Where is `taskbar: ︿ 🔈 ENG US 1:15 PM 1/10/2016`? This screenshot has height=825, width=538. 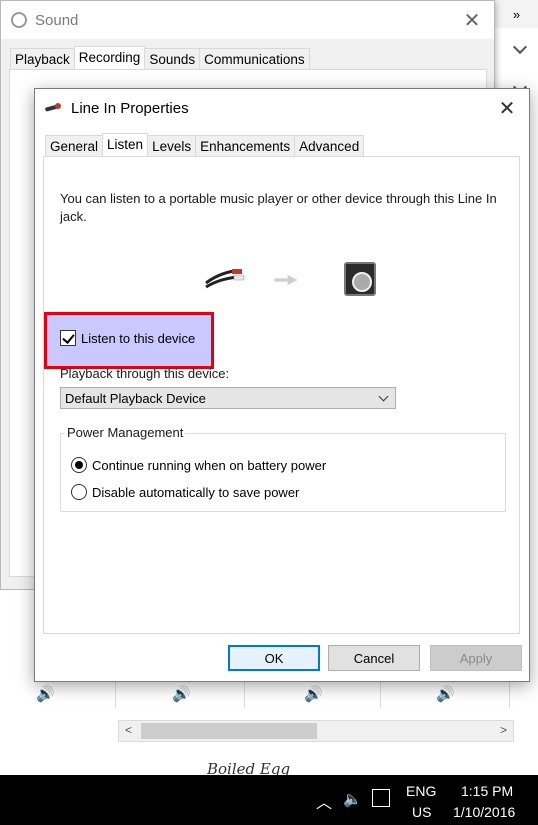
taskbar: ︿ 🔈 ENG US 1:15 PM 1/10/2016 is located at coordinates (269, 800).